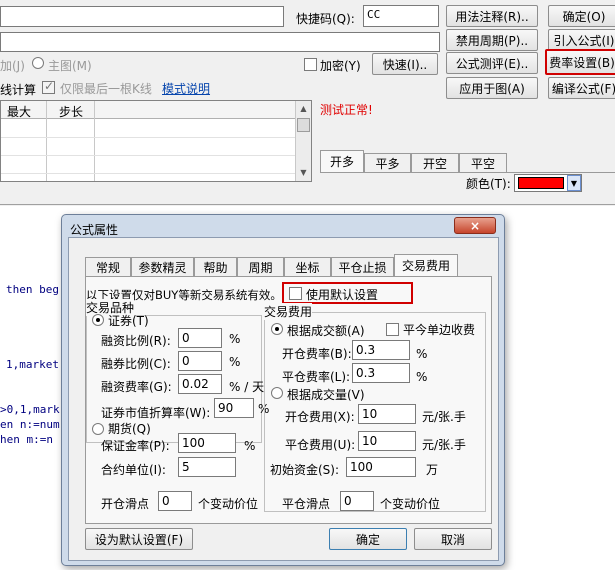 The height and width of the screenshot is (570, 615). Describe the element at coordinates (207, 443) in the screenshot. I see `deposit-input: 100` at that location.